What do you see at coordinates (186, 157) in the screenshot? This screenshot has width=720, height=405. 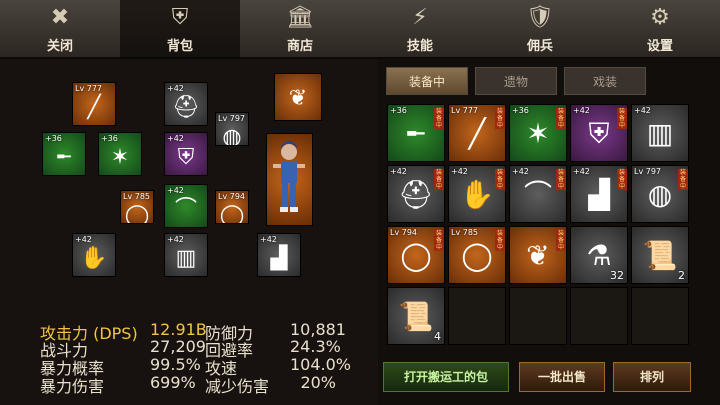 I see `chest-armor-icon: ⛨` at bounding box center [186, 157].